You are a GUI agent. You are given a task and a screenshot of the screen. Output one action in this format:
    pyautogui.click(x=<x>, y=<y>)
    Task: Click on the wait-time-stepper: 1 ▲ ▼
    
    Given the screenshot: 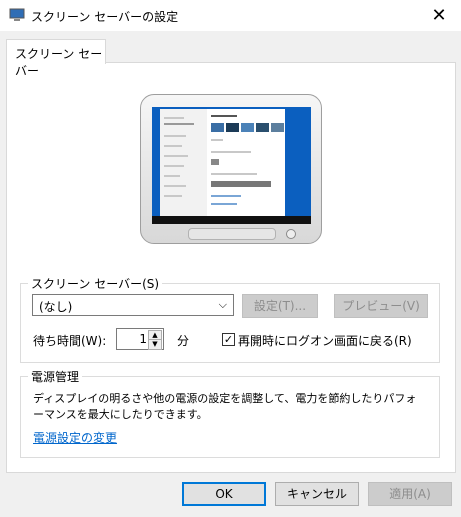 What is the action you would take?
    pyautogui.click(x=140, y=339)
    